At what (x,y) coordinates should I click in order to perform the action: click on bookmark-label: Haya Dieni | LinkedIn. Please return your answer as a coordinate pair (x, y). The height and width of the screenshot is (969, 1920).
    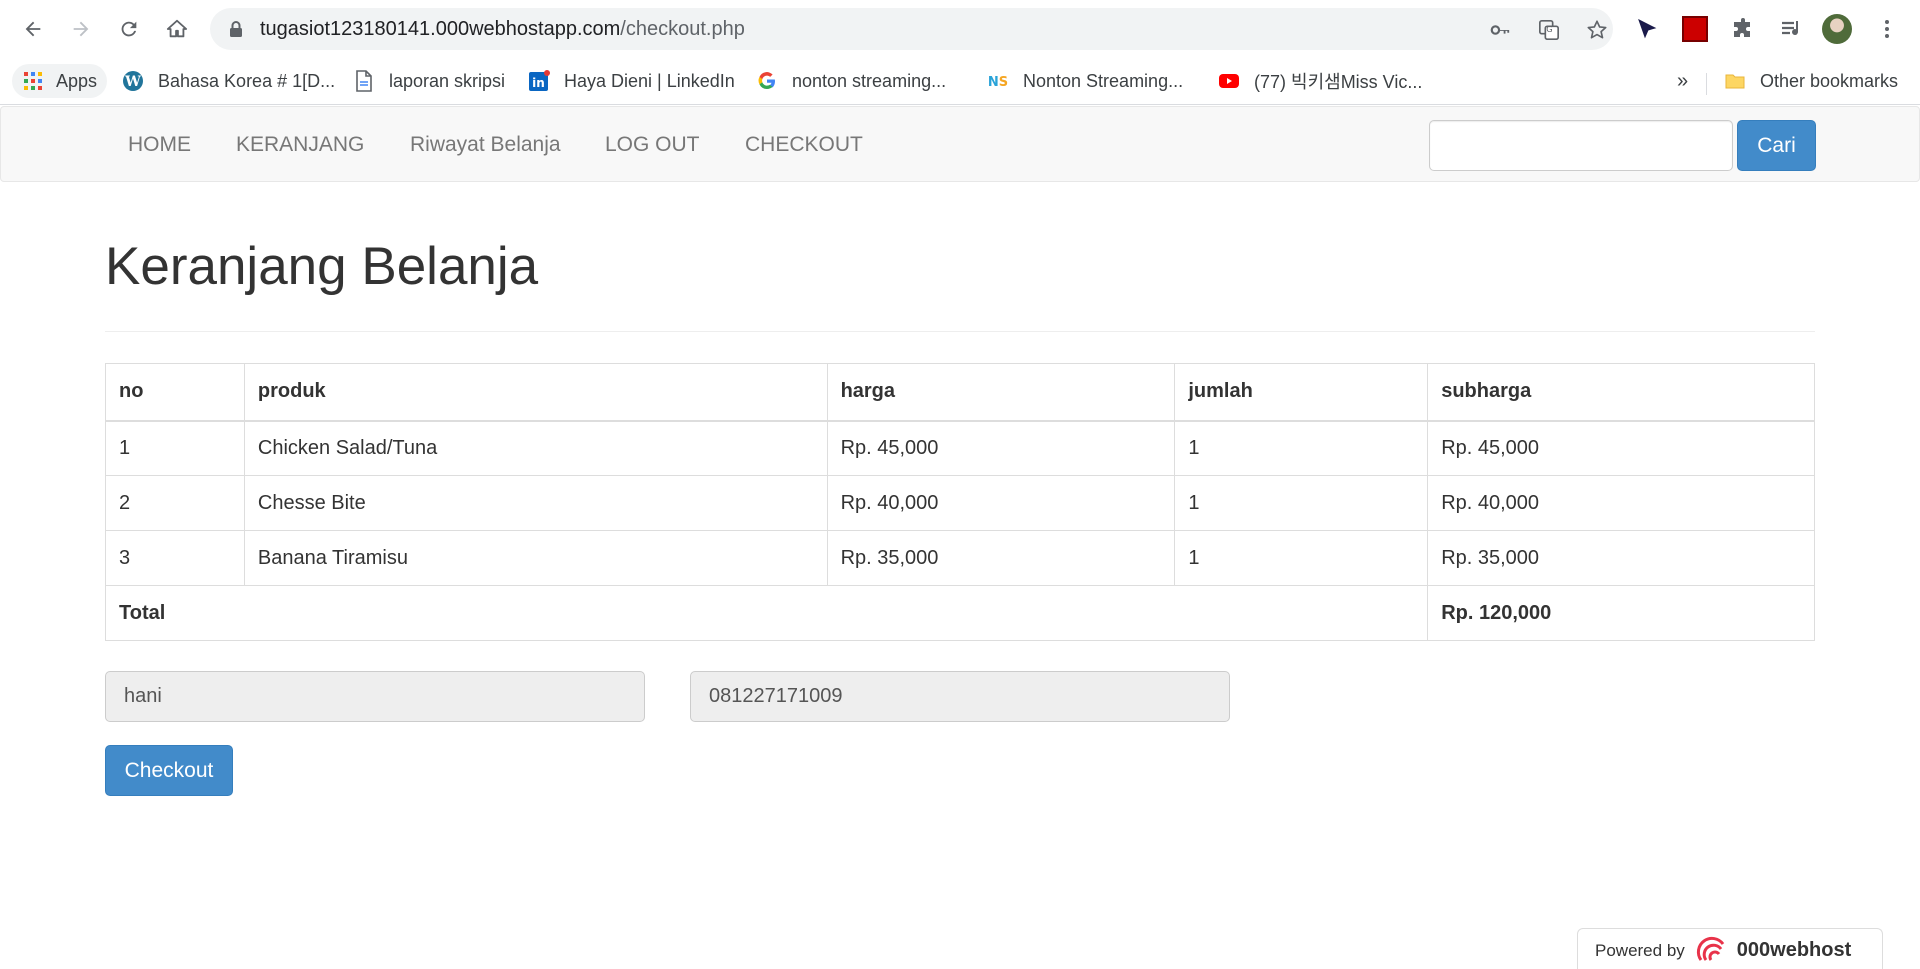
    Looking at the image, I should click on (649, 80).